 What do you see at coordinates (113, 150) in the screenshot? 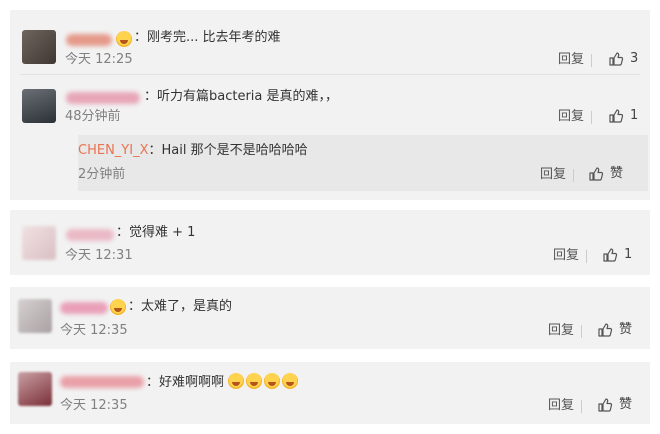
I see `sub-reply-username: CHEN_YI_X` at bounding box center [113, 150].